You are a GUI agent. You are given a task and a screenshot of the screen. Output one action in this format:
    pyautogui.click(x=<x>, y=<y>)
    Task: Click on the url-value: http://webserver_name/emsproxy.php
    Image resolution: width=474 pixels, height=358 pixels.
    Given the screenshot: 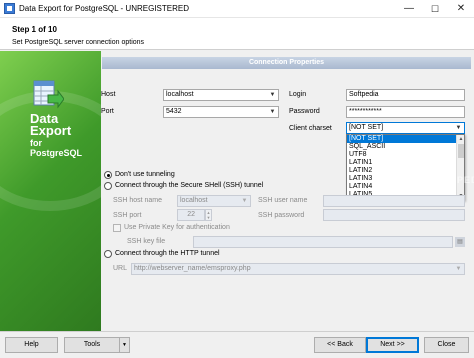 What is the action you would take?
    pyautogui.click(x=192, y=268)
    